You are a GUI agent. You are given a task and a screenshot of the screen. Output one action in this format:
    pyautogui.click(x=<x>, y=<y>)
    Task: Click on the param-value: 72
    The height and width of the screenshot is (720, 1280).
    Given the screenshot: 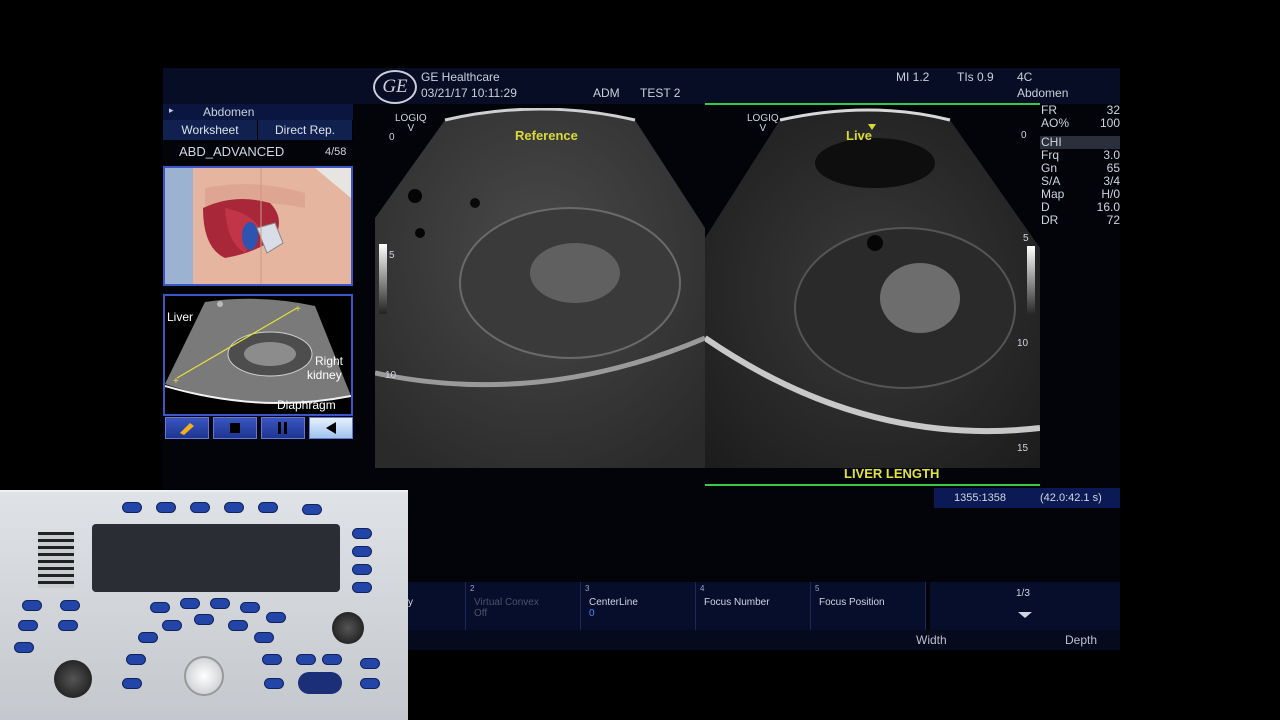 What is the action you would take?
    pyautogui.click(x=1113, y=220)
    